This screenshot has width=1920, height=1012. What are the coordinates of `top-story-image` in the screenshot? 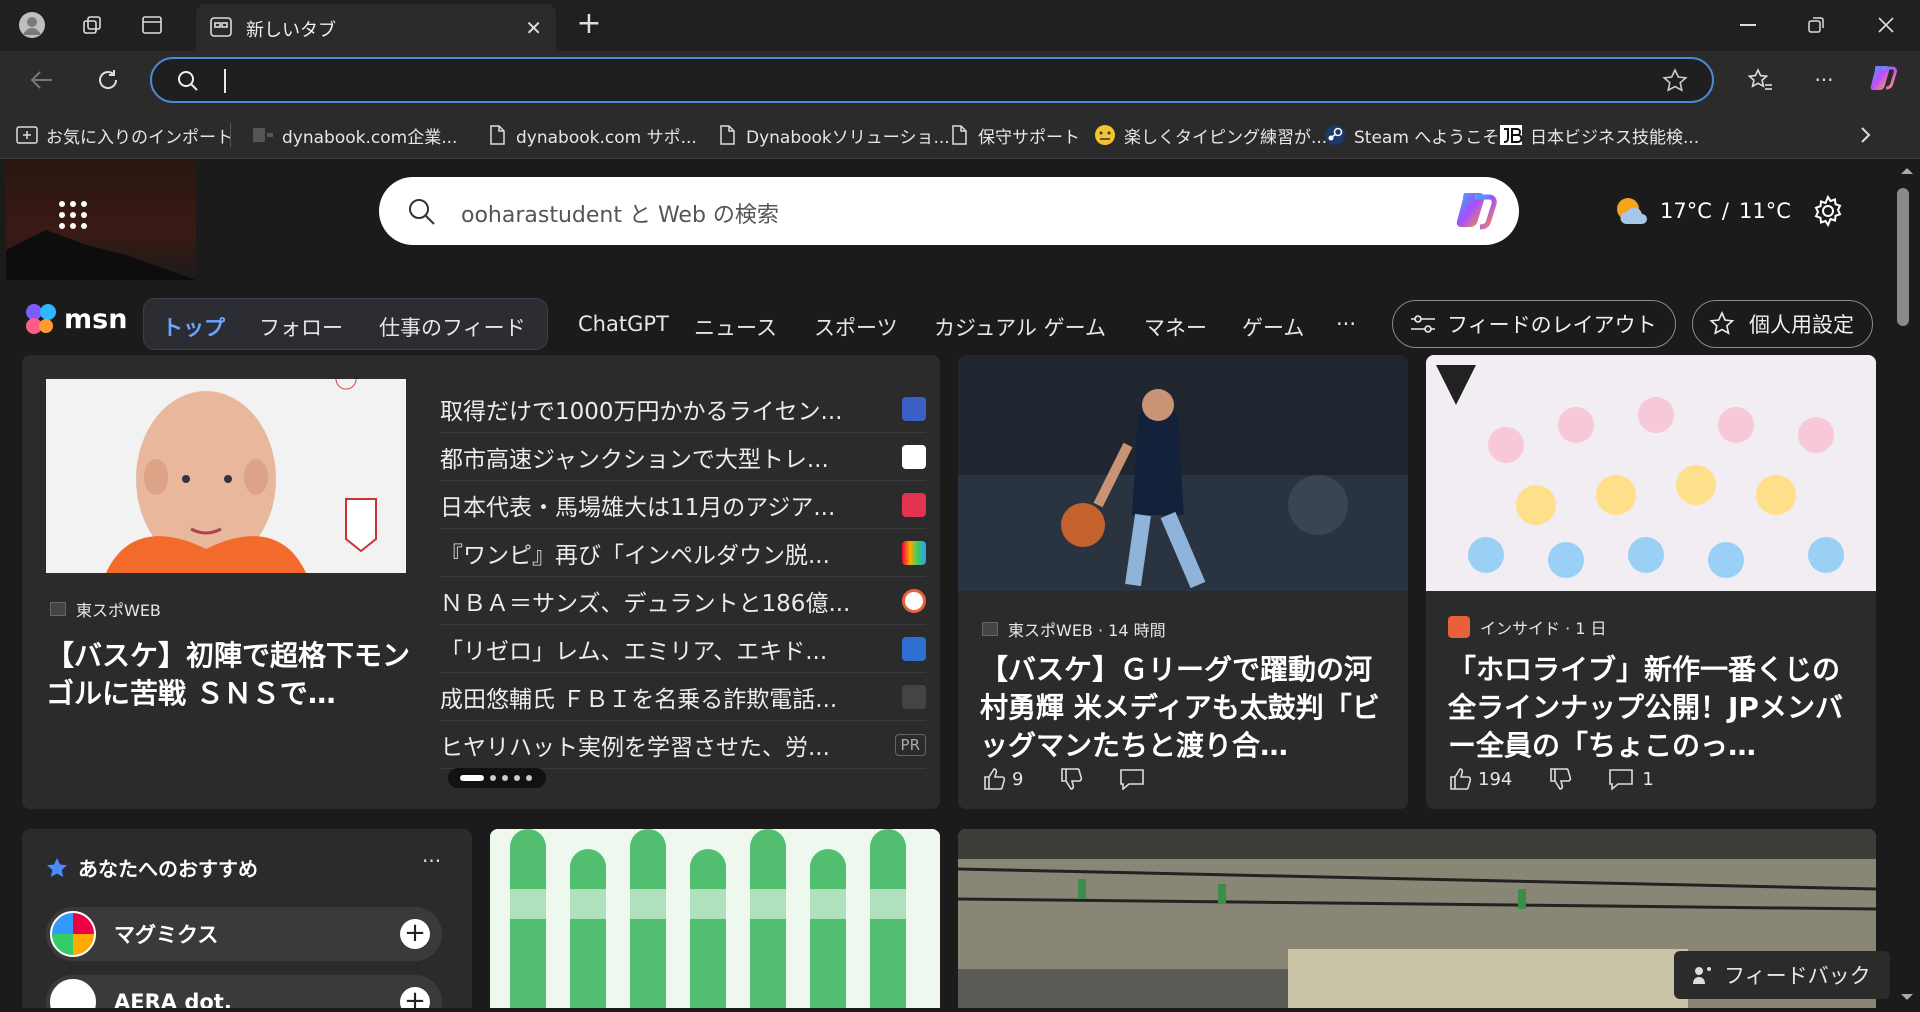 It's located at (226, 476).